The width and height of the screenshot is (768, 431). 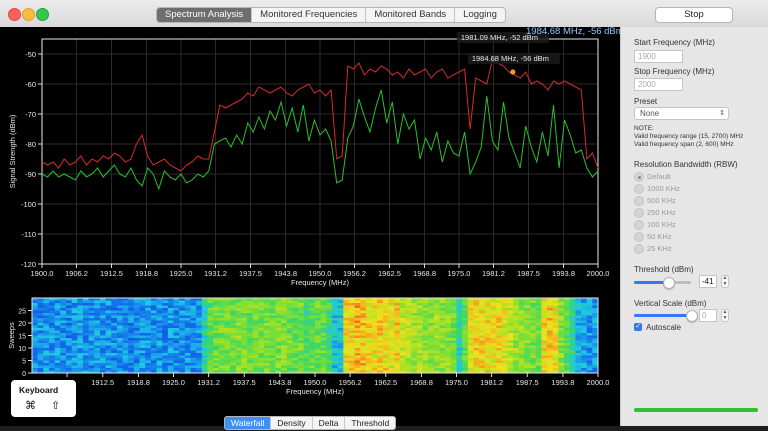 I want to click on x-tick-label: 1925.0, so click(x=181, y=273).